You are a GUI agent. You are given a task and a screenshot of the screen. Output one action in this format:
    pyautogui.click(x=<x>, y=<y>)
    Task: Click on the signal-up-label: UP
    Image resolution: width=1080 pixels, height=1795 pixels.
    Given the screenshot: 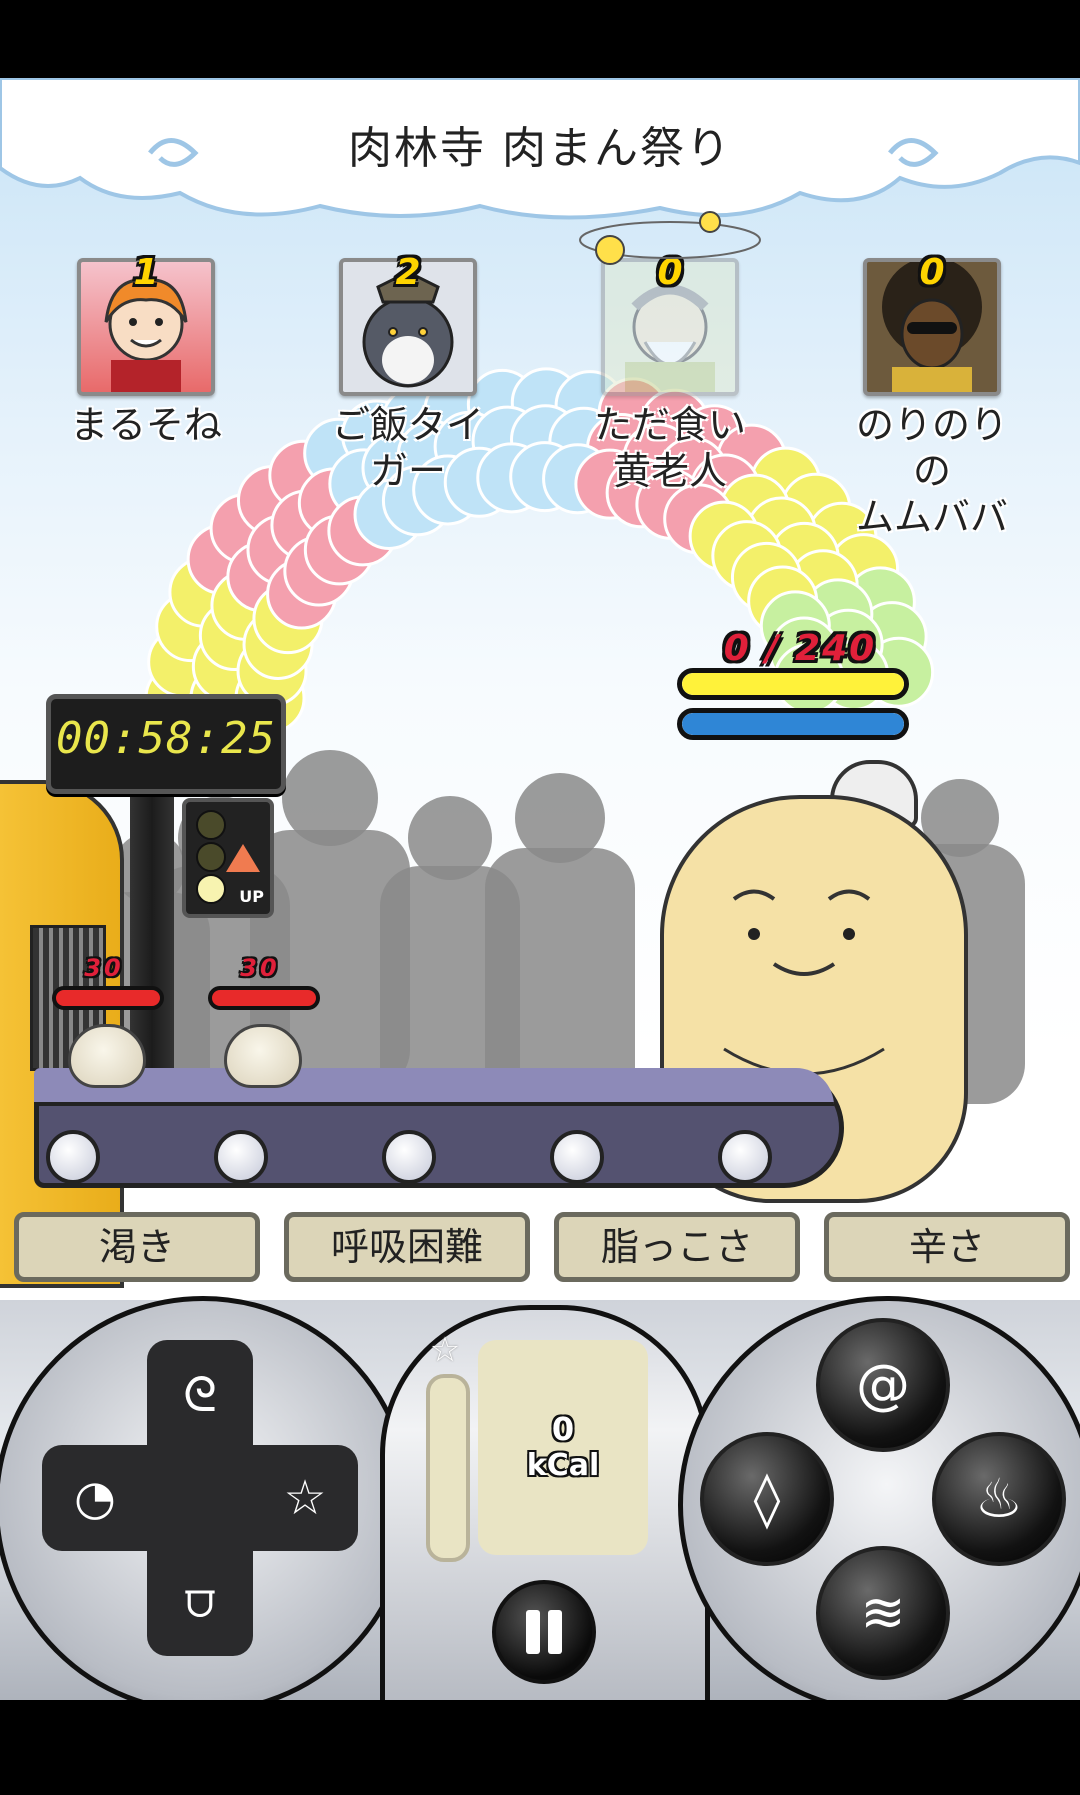 What is the action you would take?
    pyautogui.click(x=251, y=896)
    